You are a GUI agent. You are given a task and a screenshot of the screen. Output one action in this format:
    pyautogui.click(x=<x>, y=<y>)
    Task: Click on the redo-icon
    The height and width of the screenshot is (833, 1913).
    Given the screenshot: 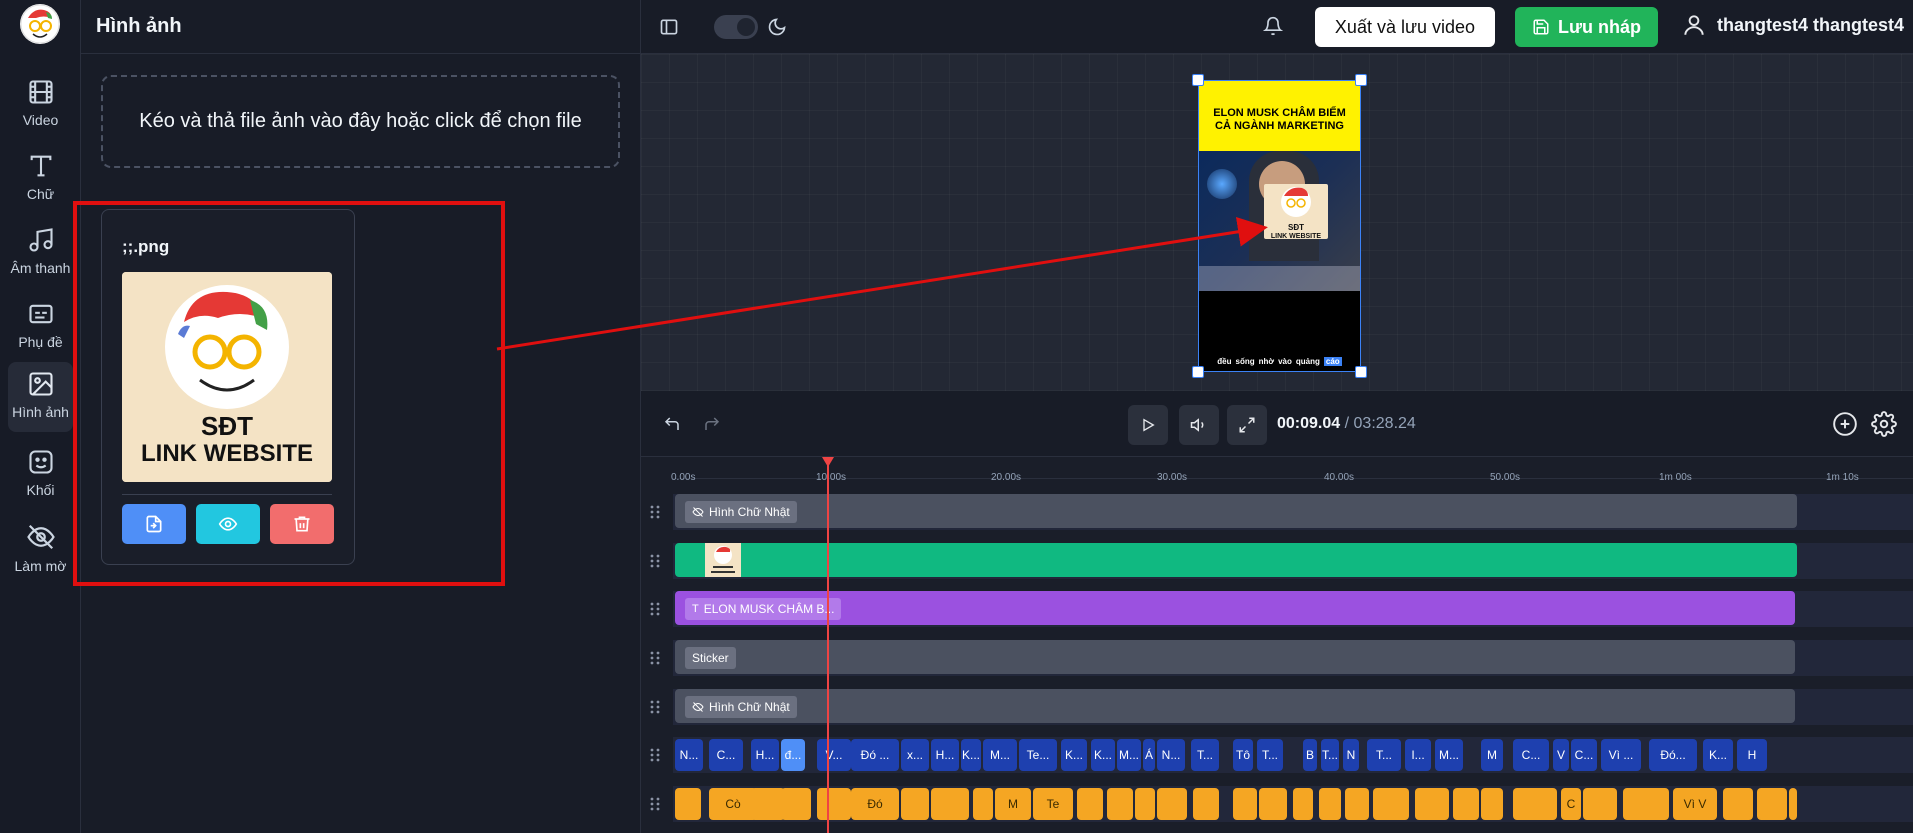 What is the action you would take?
    pyautogui.click(x=712, y=424)
    